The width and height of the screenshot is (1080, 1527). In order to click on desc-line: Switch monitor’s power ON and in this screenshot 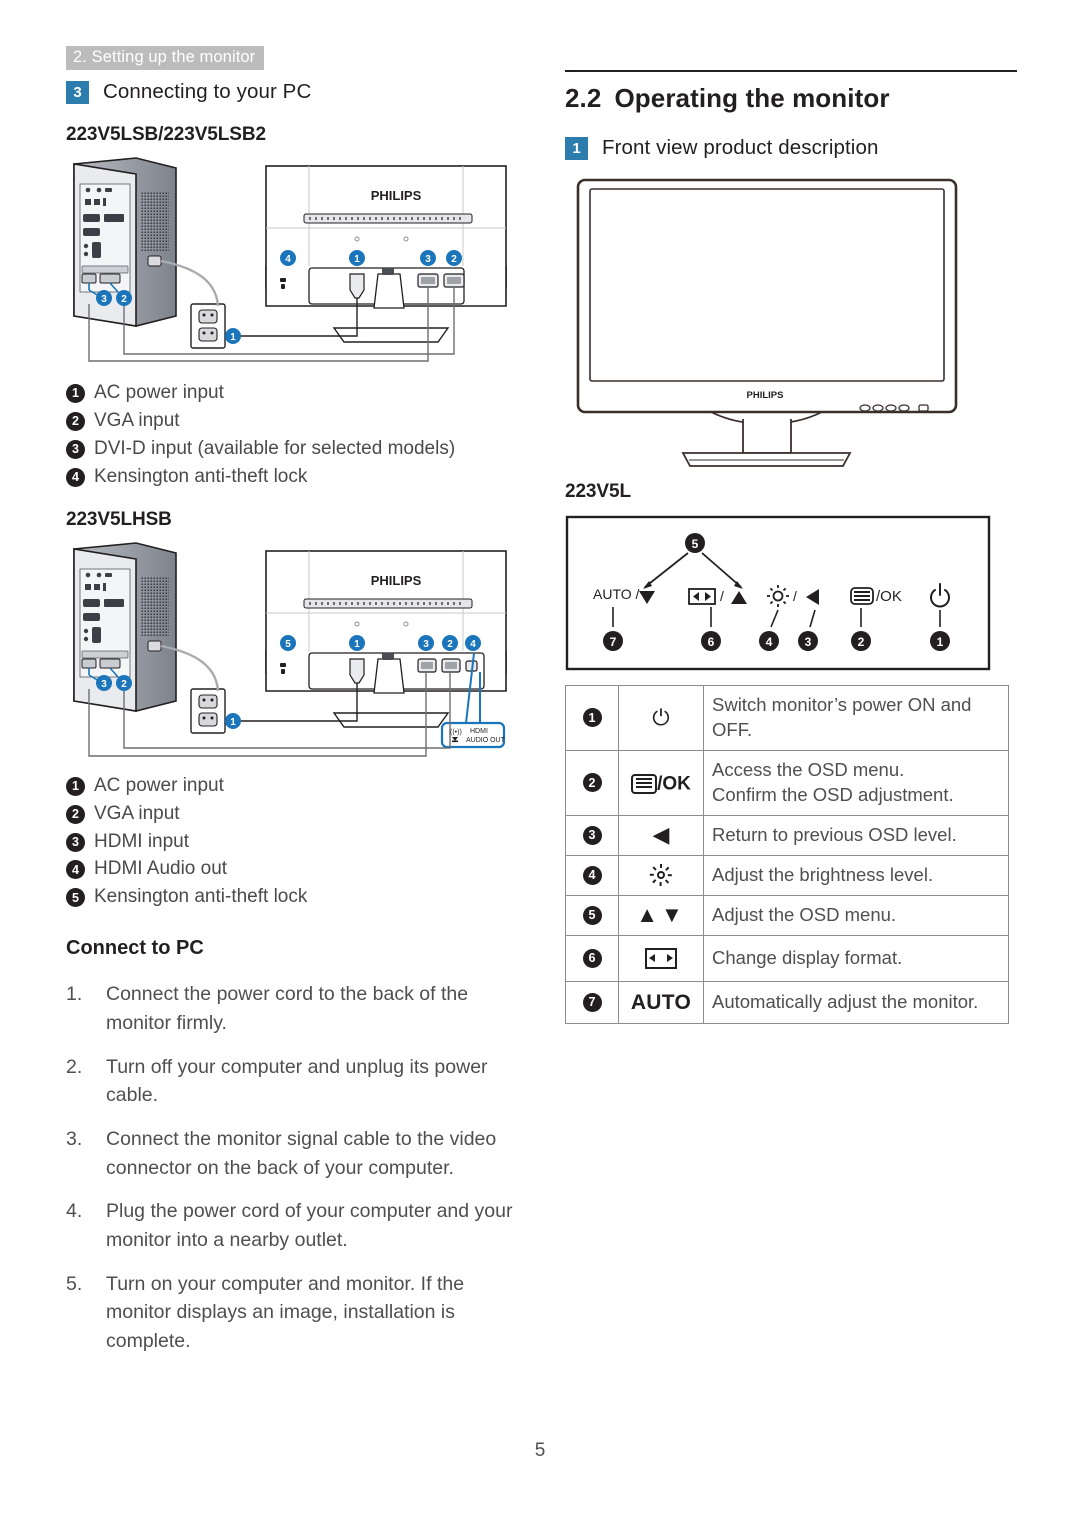, I will do `click(842, 704)`.